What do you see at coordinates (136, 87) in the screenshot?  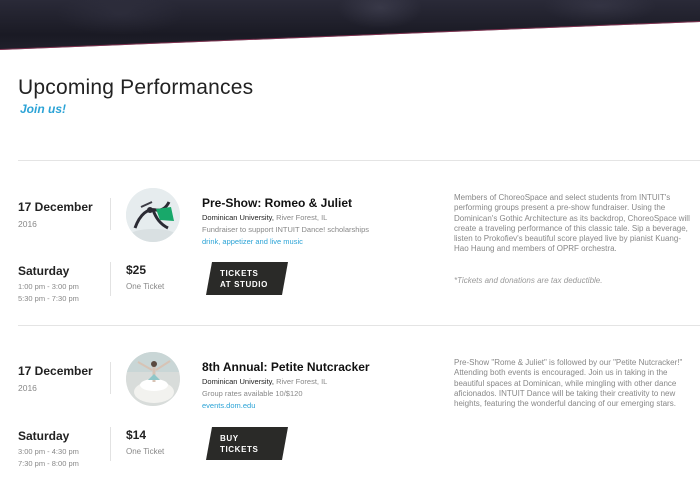 I see `section-title: Upcoming Performances` at bounding box center [136, 87].